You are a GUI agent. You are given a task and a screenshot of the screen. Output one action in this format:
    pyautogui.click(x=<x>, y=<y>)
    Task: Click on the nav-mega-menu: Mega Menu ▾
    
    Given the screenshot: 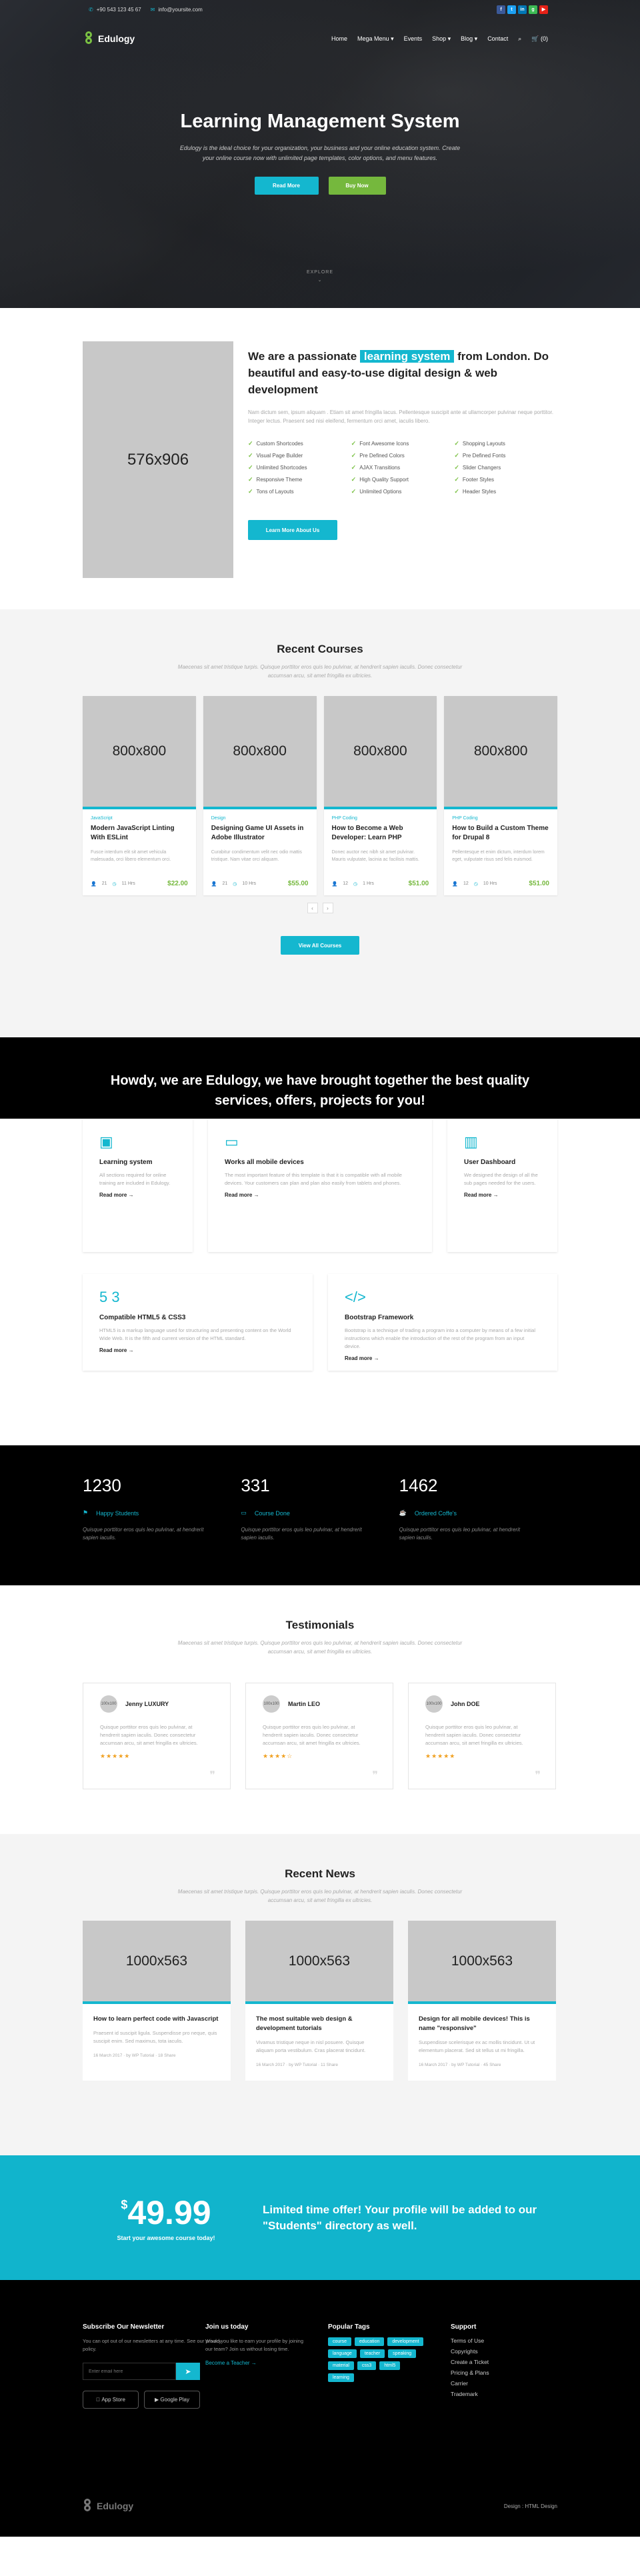 What is the action you would take?
    pyautogui.click(x=375, y=39)
    